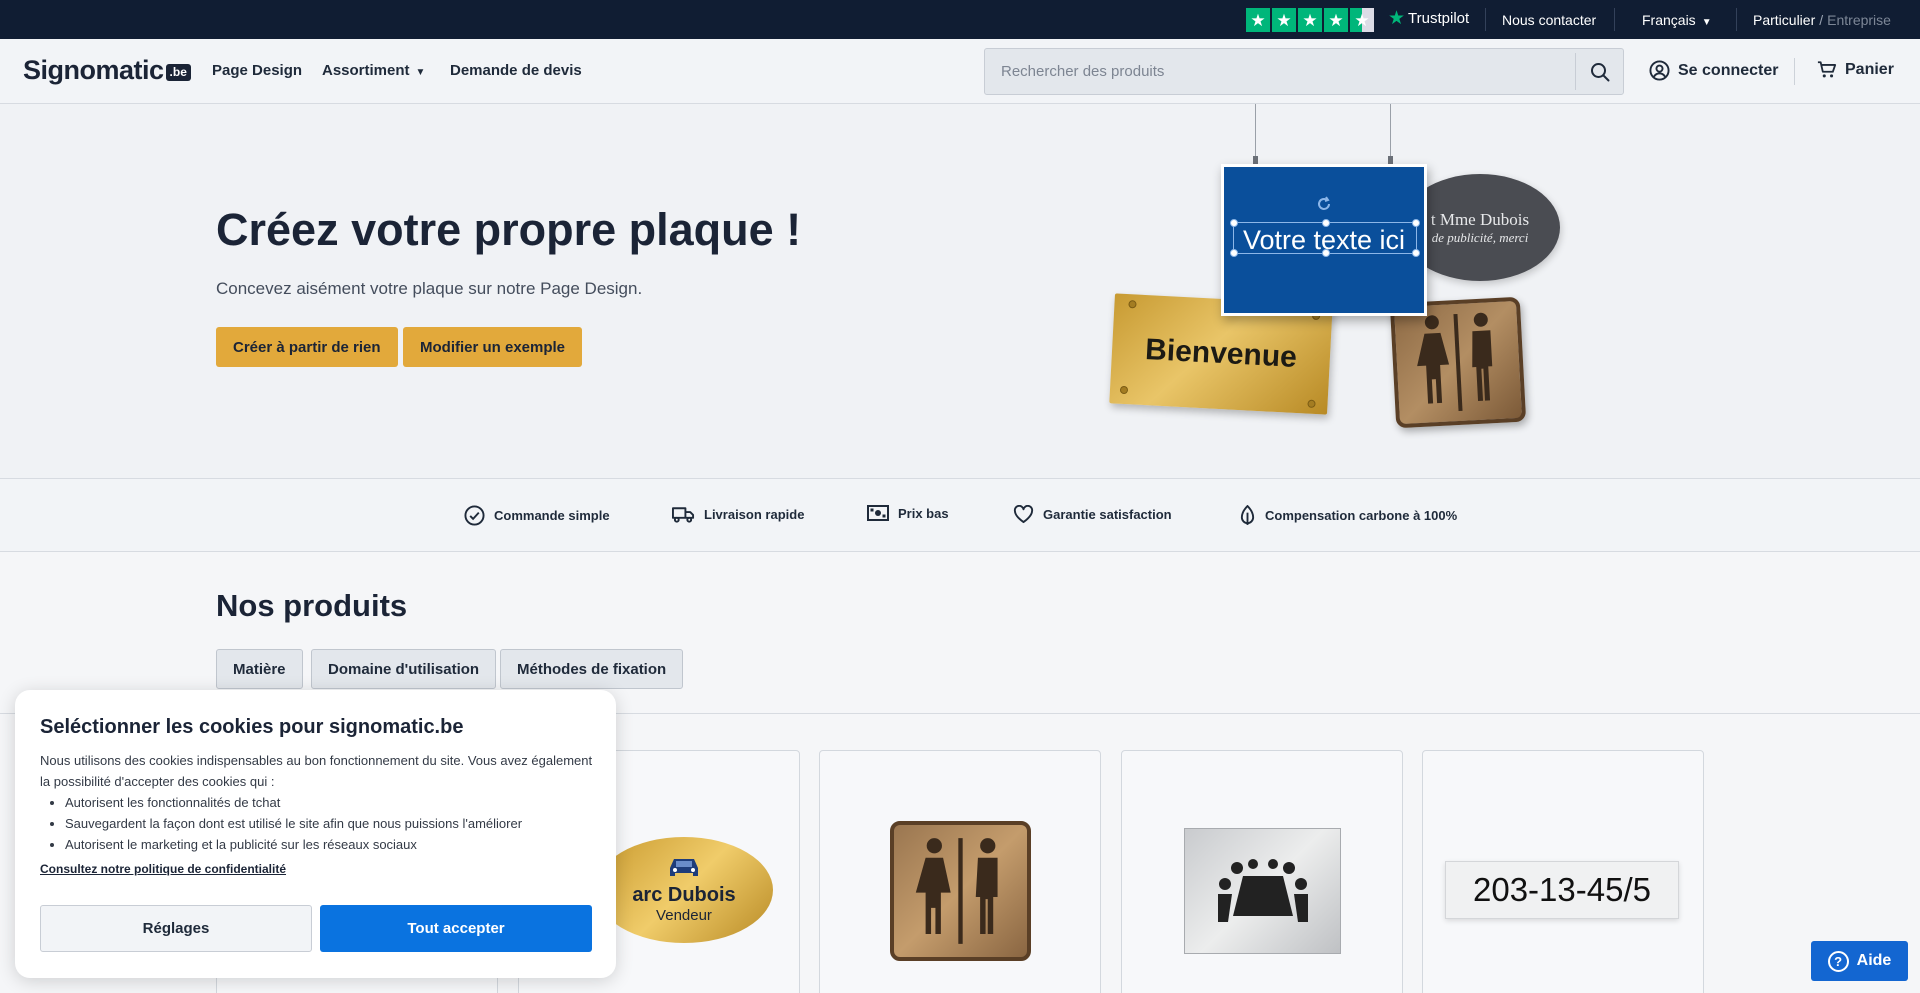  What do you see at coordinates (1859, 20) in the screenshot?
I see `account-type-business: Entreprise` at bounding box center [1859, 20].